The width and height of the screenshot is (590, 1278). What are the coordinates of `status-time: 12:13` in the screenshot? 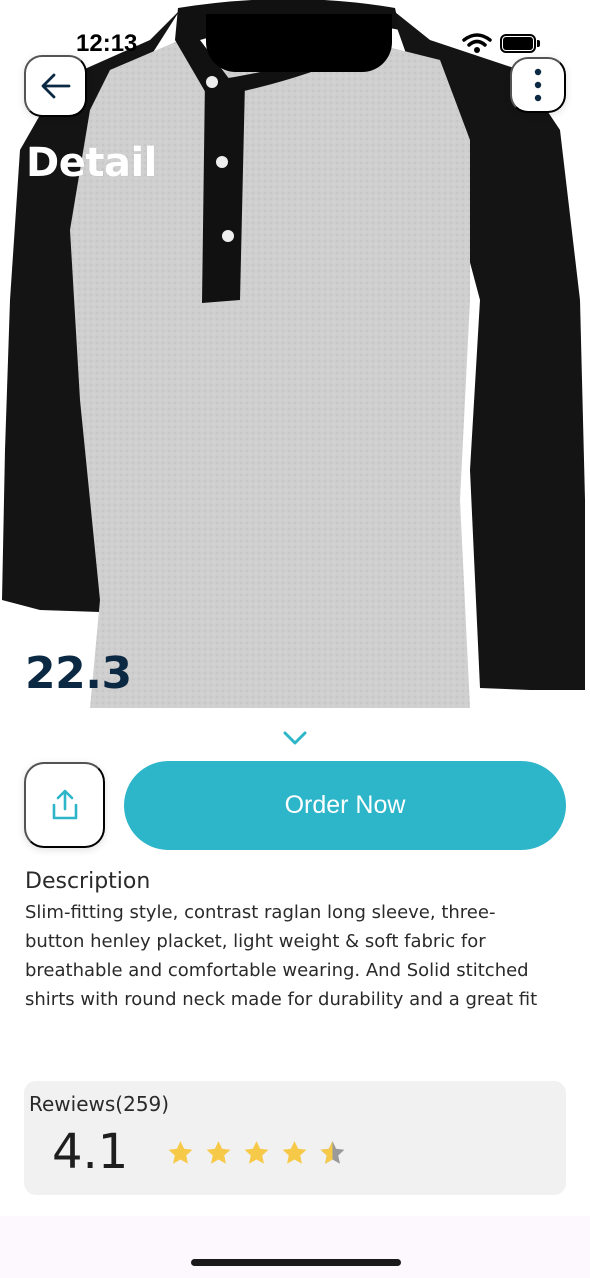 It's located at (107, 43).